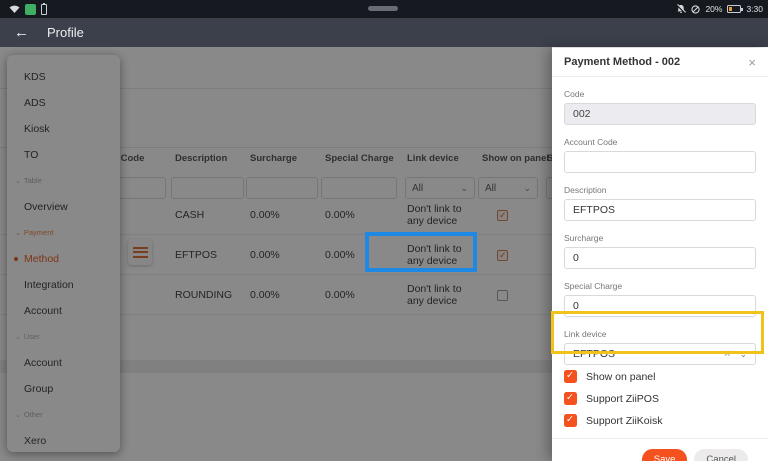 This screenshot has height=461, width=768. I want to click on camera-notch, so click(383, 8).